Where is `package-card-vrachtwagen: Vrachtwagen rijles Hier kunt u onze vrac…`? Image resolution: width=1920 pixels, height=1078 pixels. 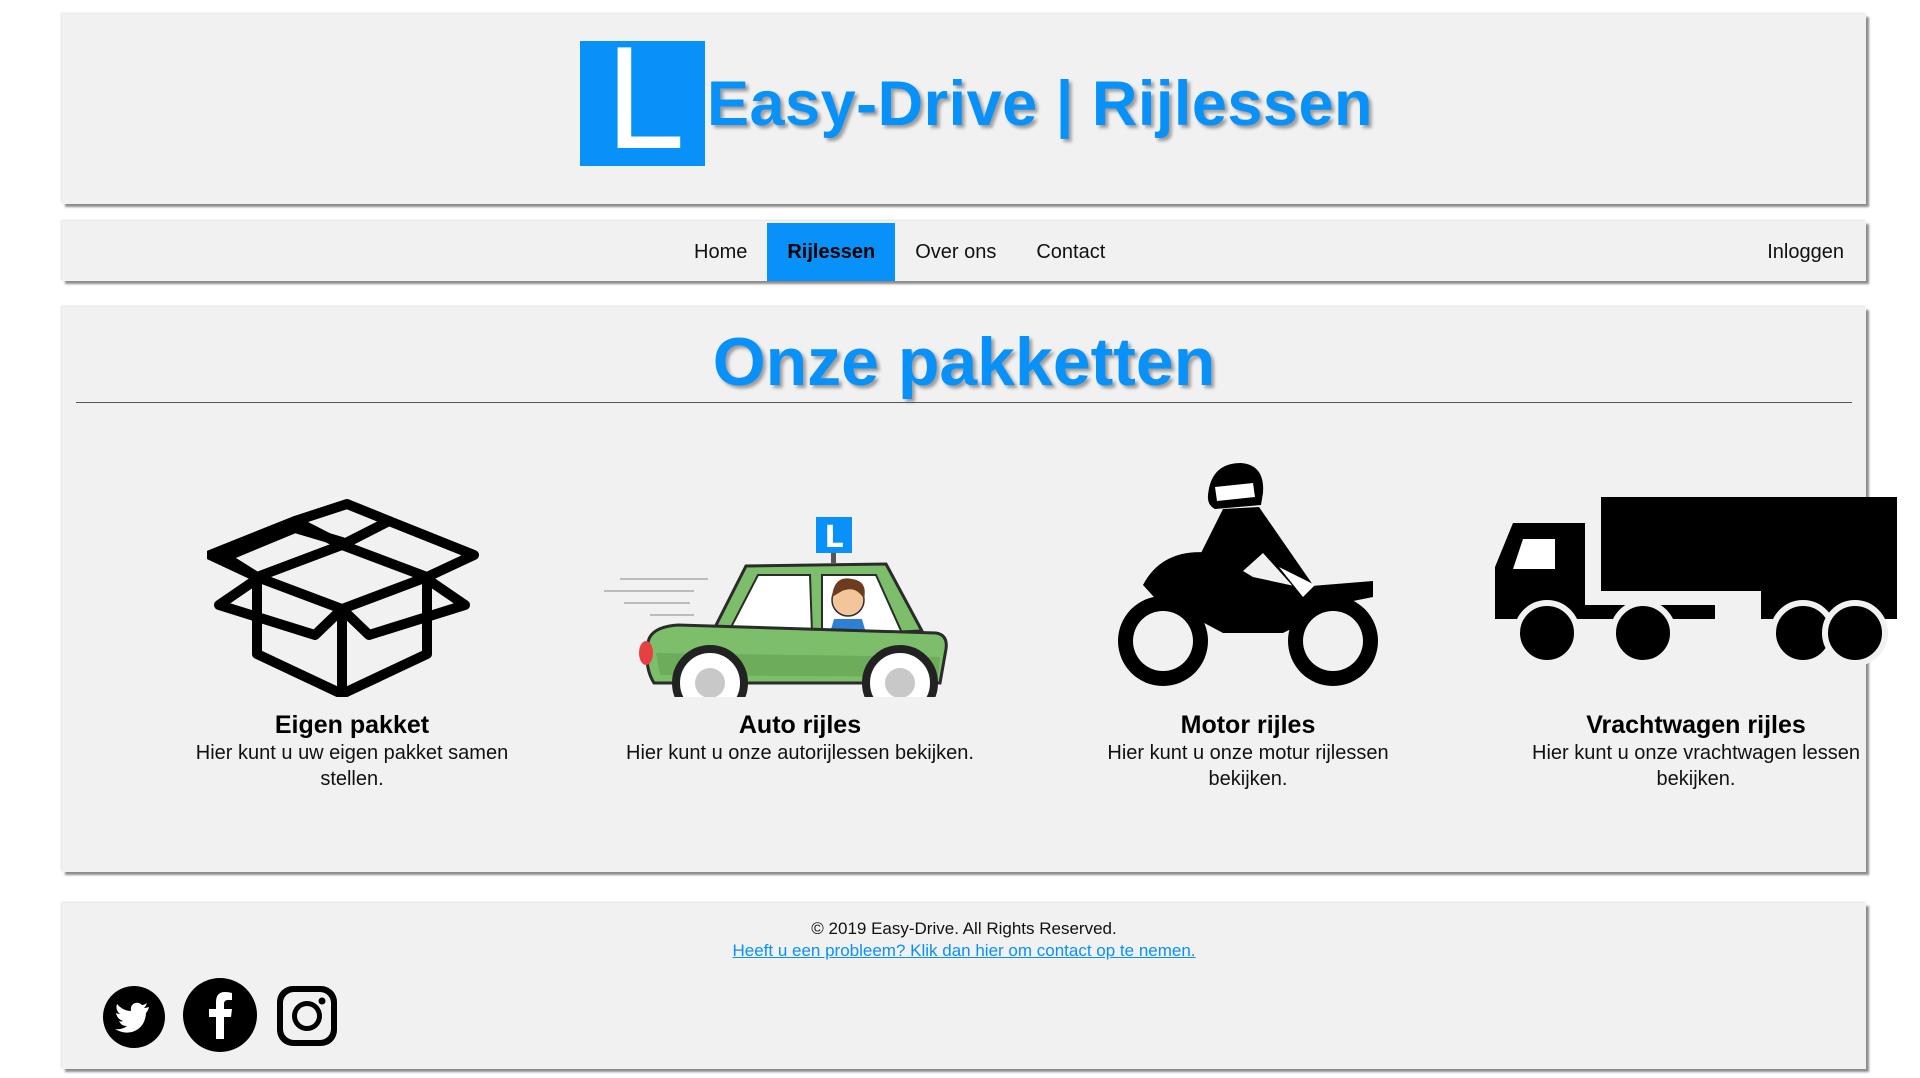
package-card-vrachtwagen: Vrachtwagen rijles Hier kunt u onze vrac… is located at coordinates (1696, 624).